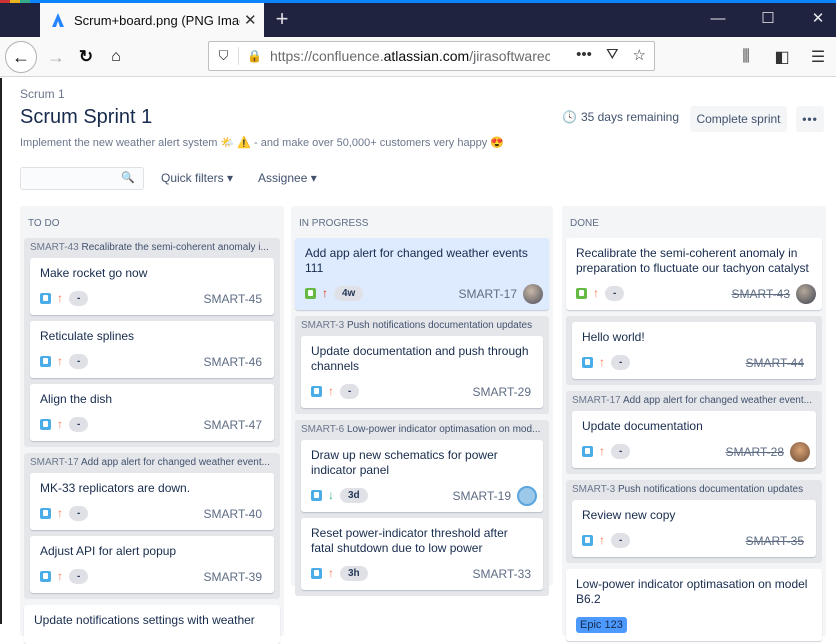  I want to click on issue-card: Adjust API for alert popup ↑ - SMART-39, so click(152, 564).